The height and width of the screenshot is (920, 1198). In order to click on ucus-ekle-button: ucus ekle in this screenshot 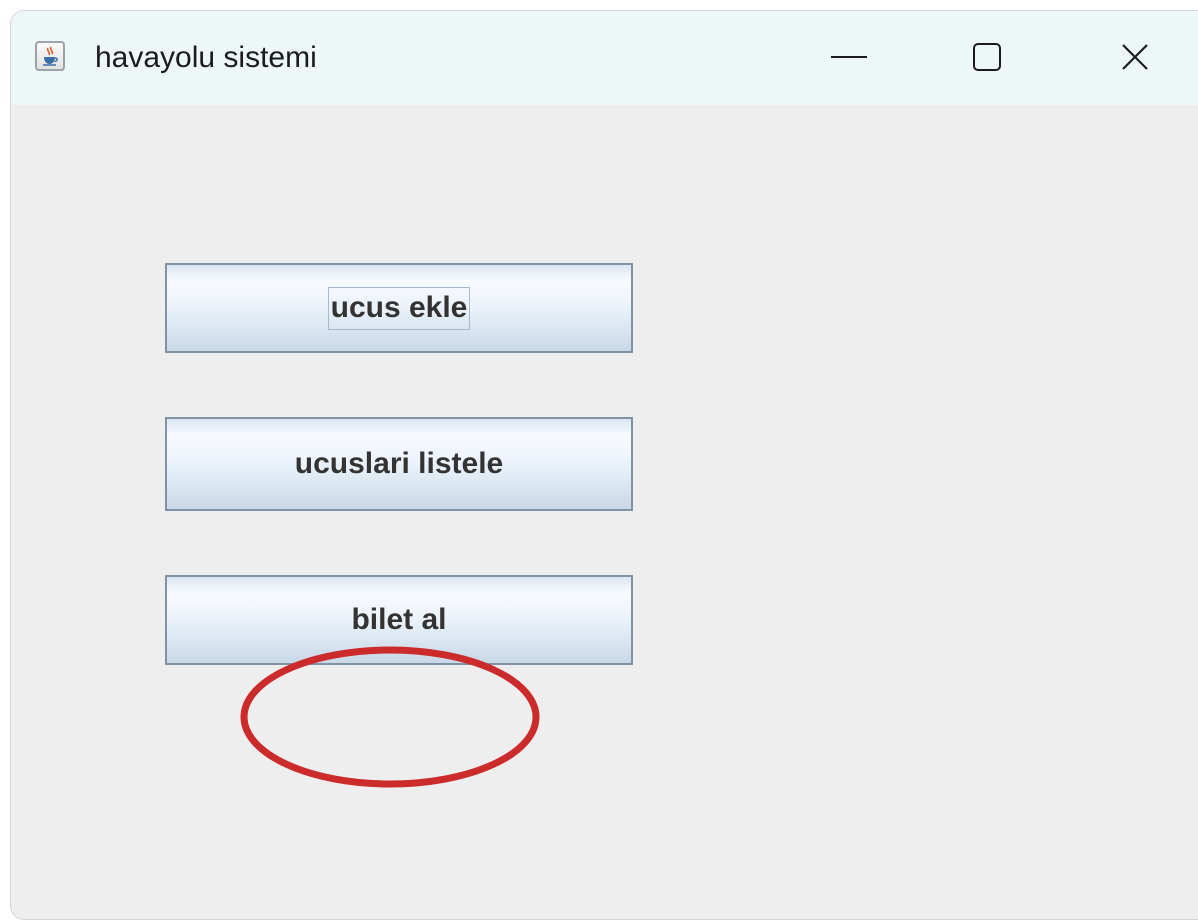, I will do `click(399, 308)`.